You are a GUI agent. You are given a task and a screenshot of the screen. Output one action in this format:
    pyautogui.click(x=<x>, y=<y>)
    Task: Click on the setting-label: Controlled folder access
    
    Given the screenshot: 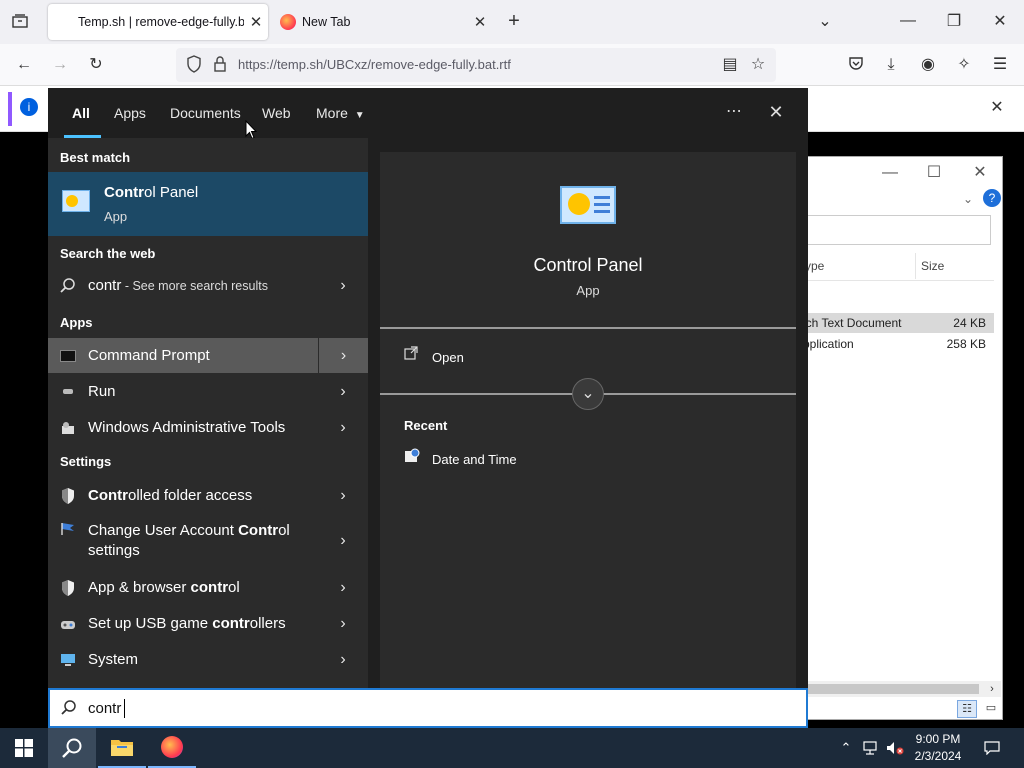 What is the action you would take?
    pyautogui.click(x=203, y=496)
    